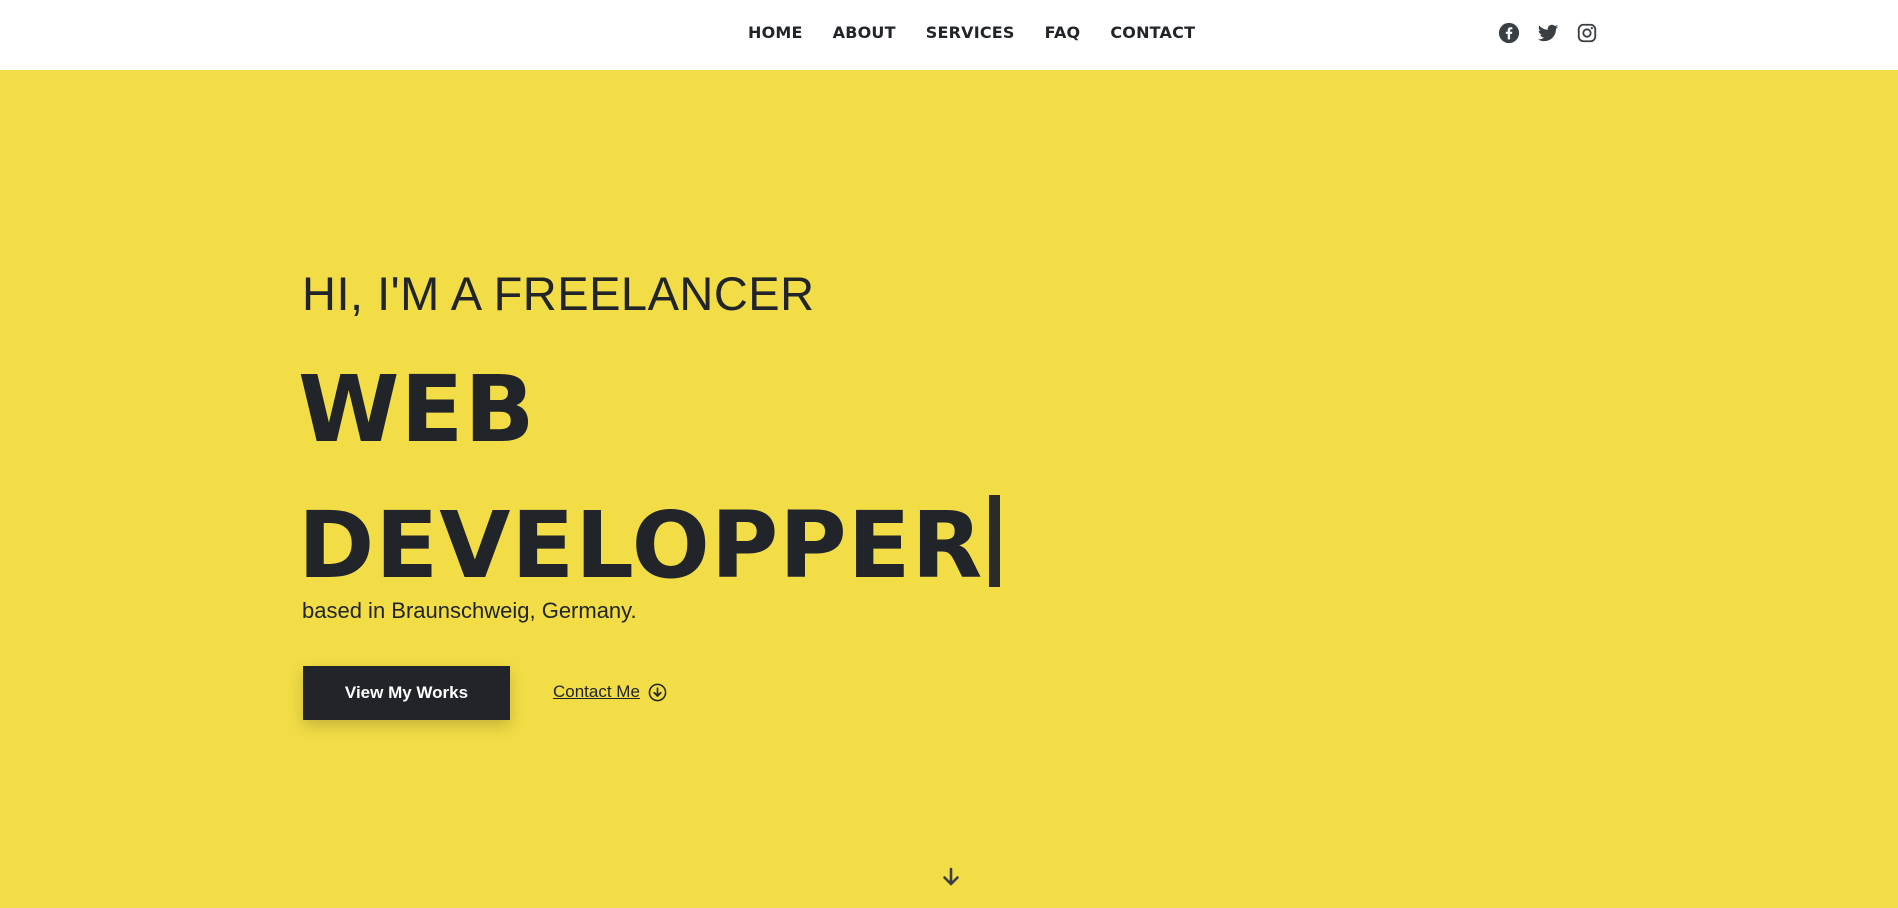 This screenshot has height=908, width=1898. Describe the element at coordinates (1509, 33) in the screenshot. I see `facebook-icon` at that location.